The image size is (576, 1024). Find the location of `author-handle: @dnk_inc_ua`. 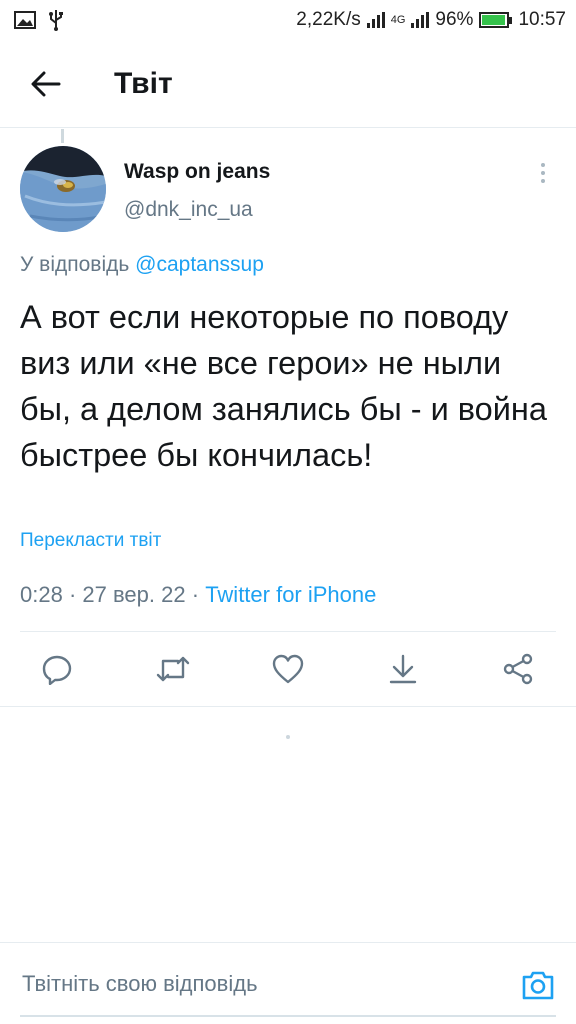

author-handle: @dnk_inc_ua is located at coordinates (188, 210).